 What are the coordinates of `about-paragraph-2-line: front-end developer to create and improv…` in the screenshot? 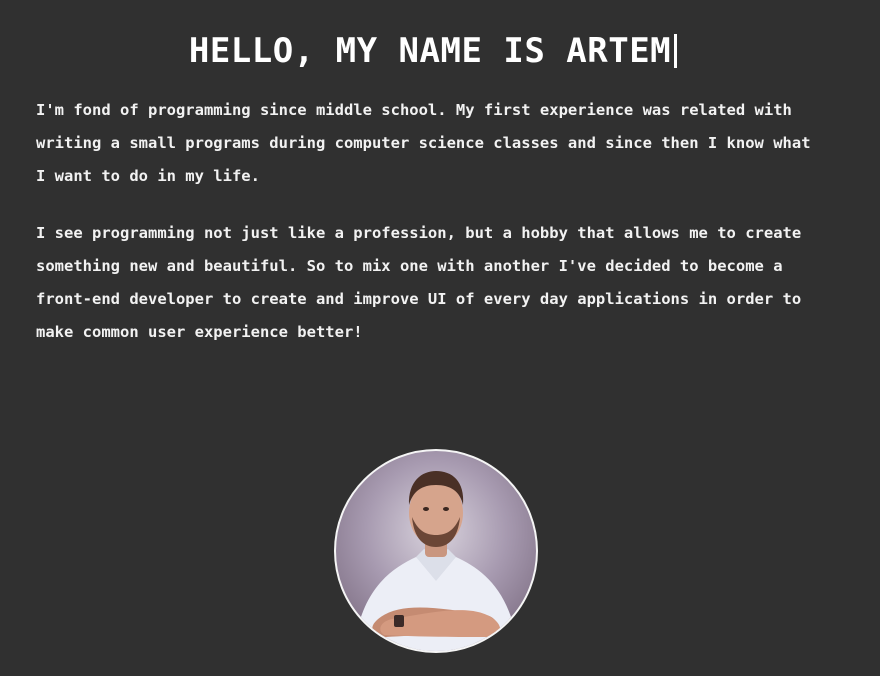 It's located at (419, 299).